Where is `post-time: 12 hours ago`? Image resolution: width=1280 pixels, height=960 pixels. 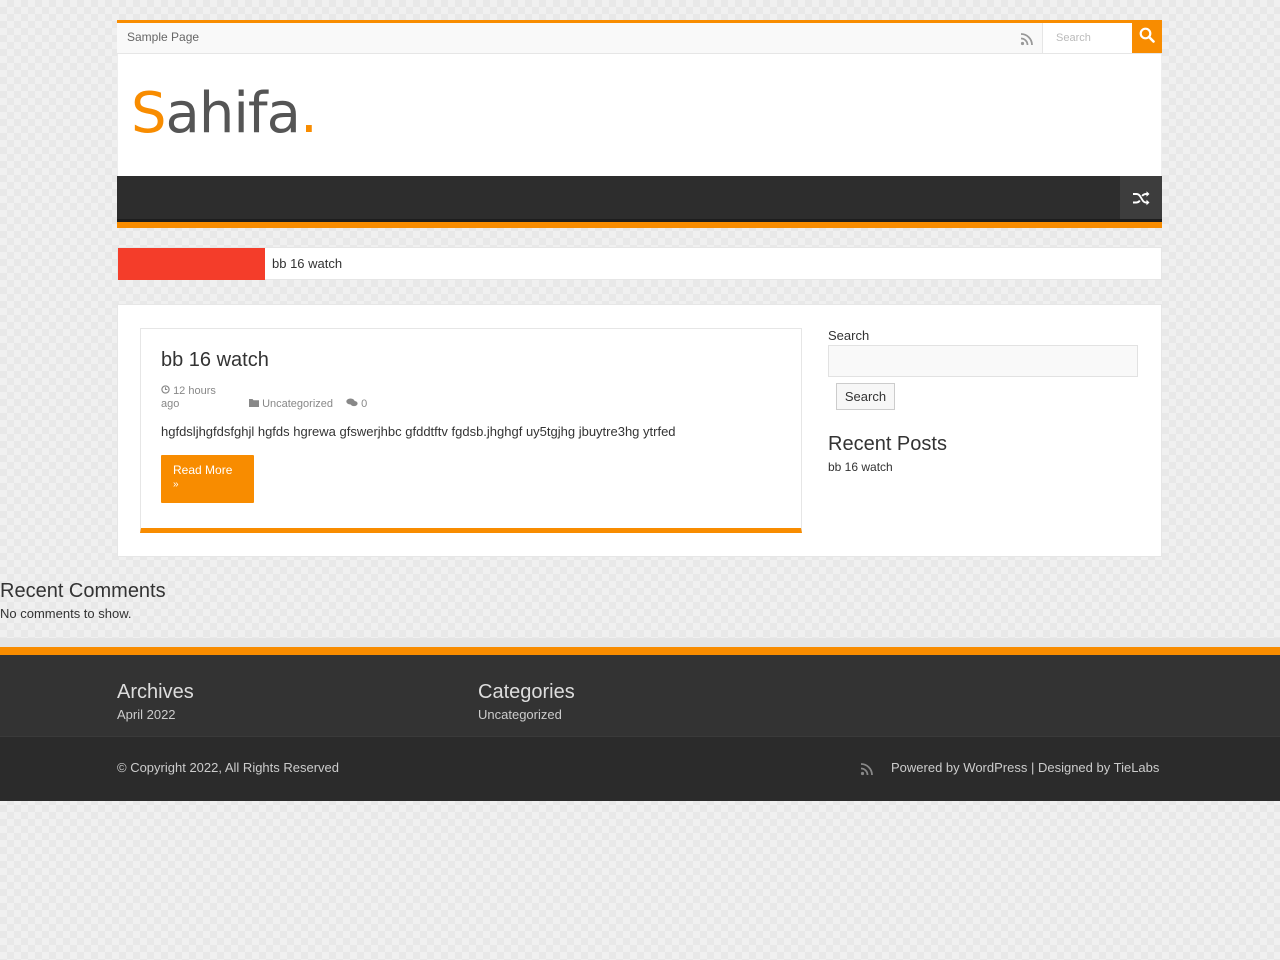 post-time: 12 hours ago is located at coordinates (196, 398).